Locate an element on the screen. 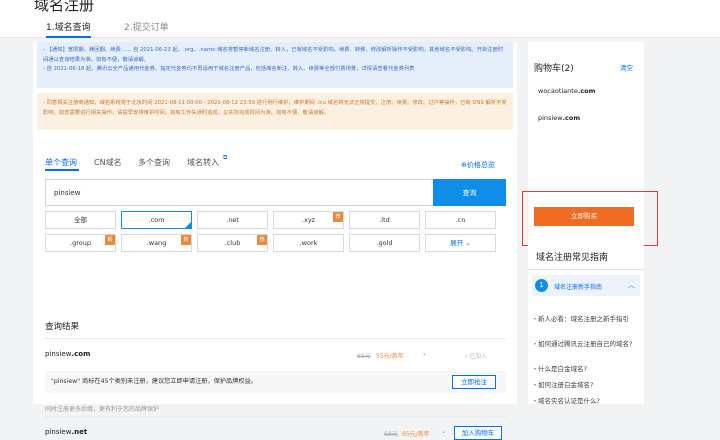 The image size is (720, 440). add-to-cart-button: 加入购物车 is located at coordinates (478, 433).